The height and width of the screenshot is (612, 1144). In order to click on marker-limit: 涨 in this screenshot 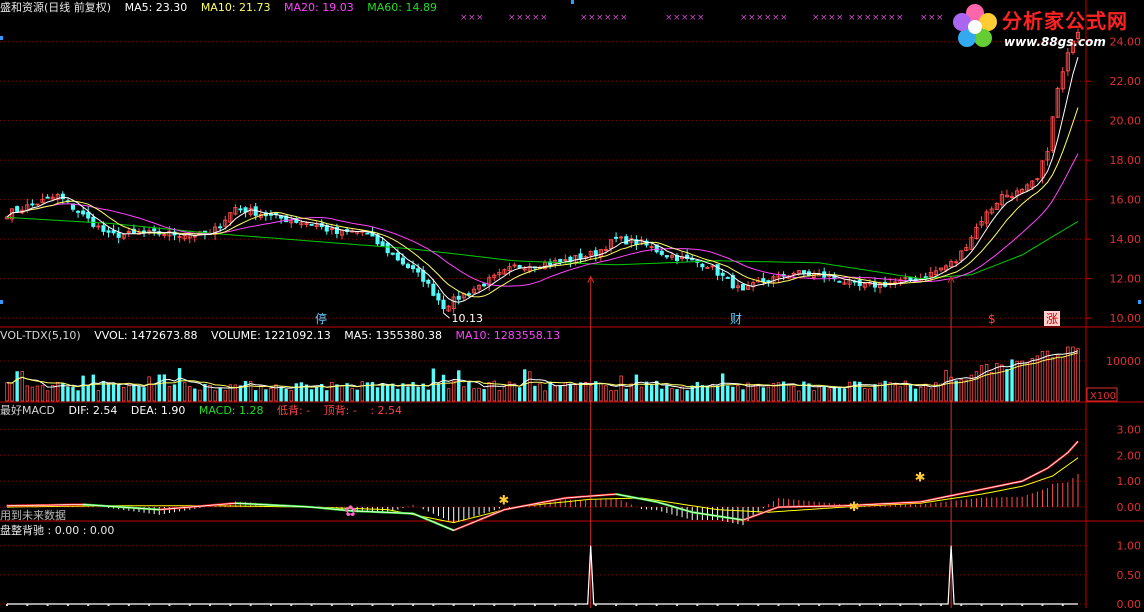, I will do `click(1052, 318)`.